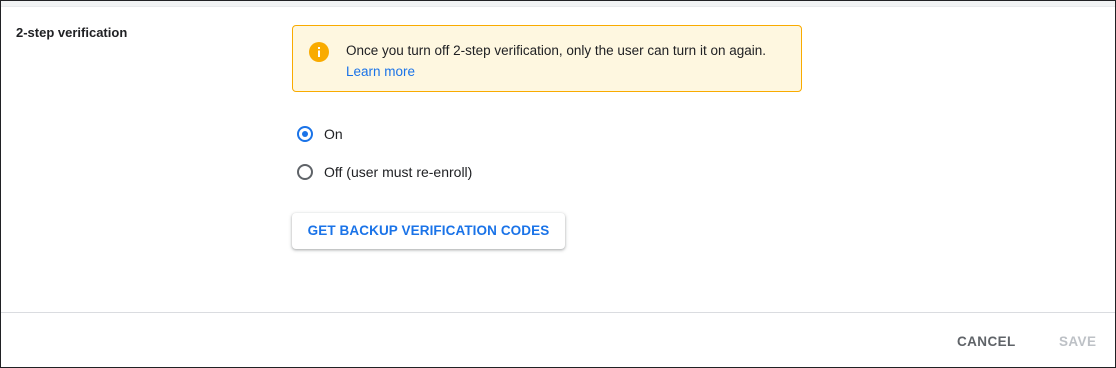 The image size is (1116, 368). Describe the element at coordinates (333, 134) in the screenshot. I see `radio-label-on: On` at that location.